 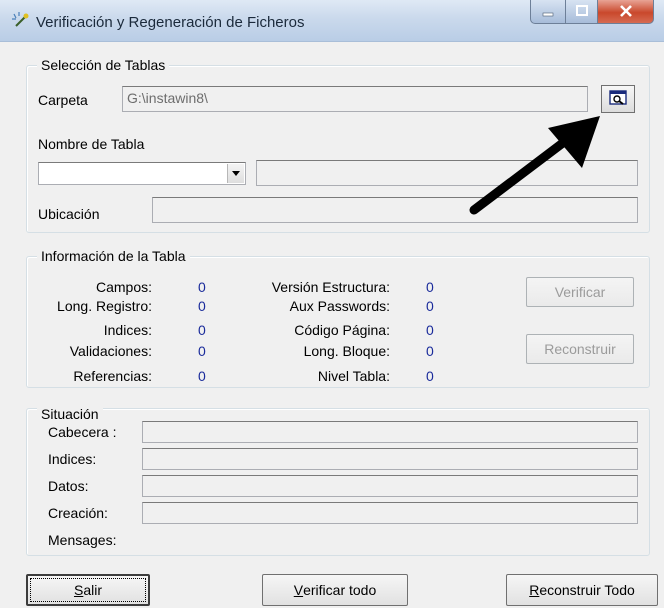 I want to click on situacion-legend: Situación, so click(x=70, y=414).